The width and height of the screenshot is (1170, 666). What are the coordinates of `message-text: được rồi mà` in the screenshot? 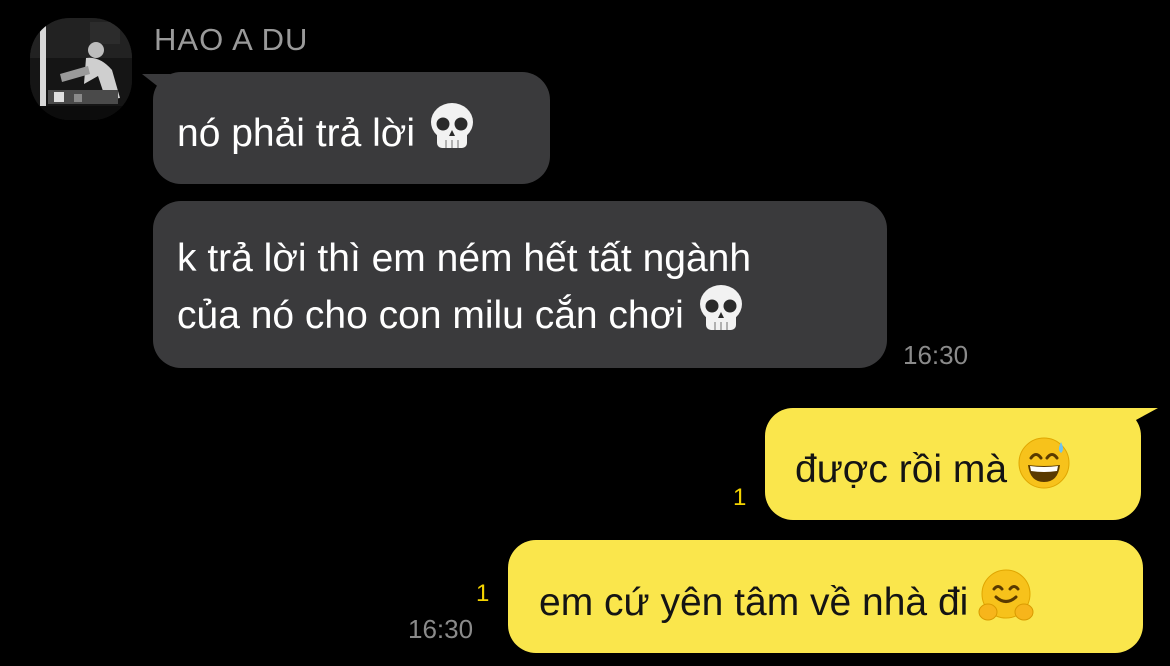 It's located at (901, 469).